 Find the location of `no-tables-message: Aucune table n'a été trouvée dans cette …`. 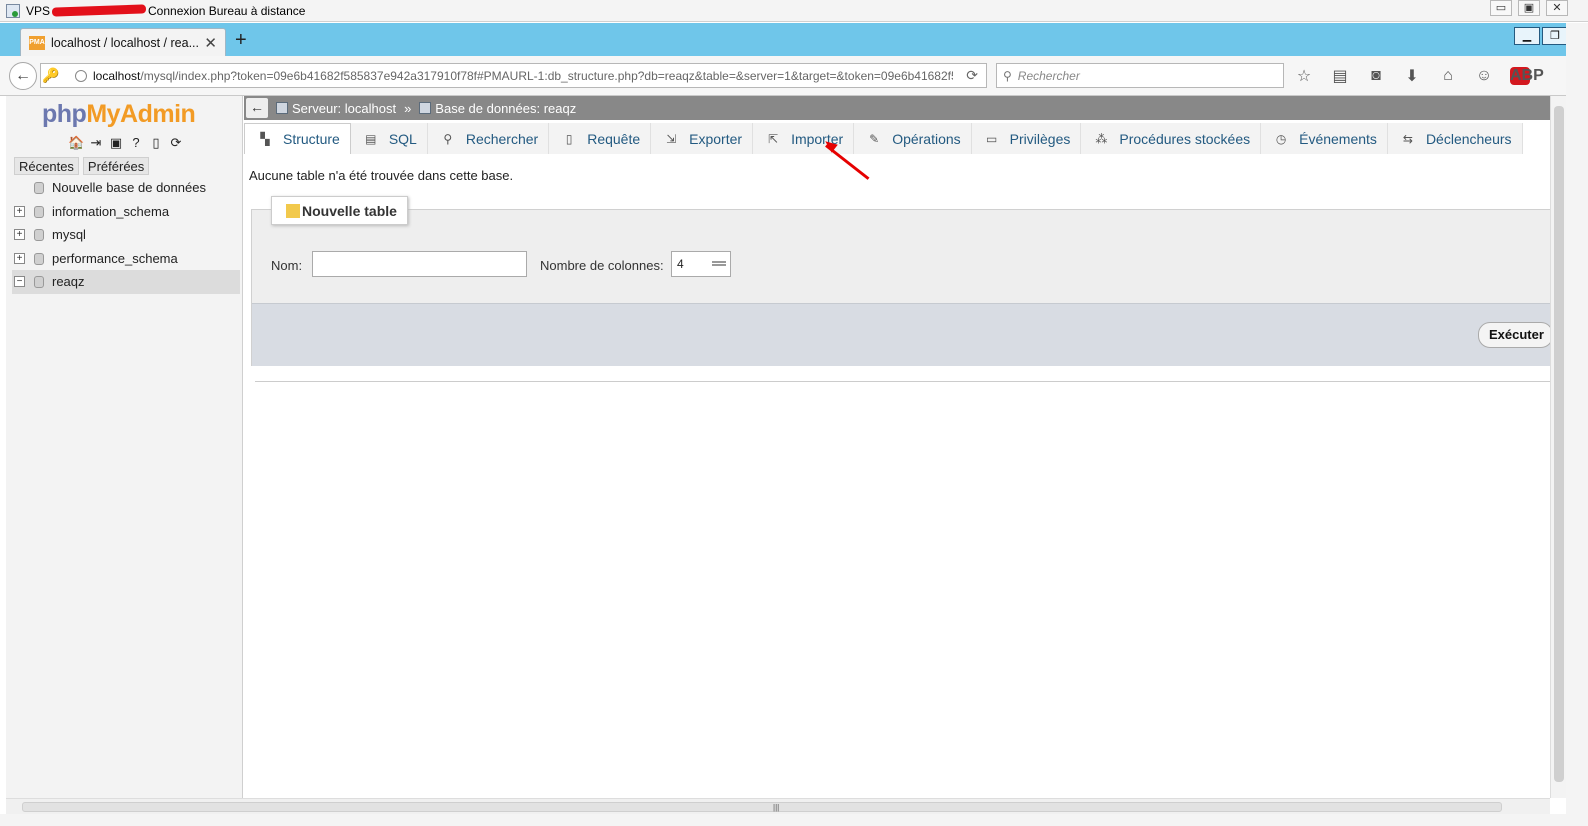

no-tables-message: Aucune table n'a été trouvée dans cette … is located at coordinates (381, 175).